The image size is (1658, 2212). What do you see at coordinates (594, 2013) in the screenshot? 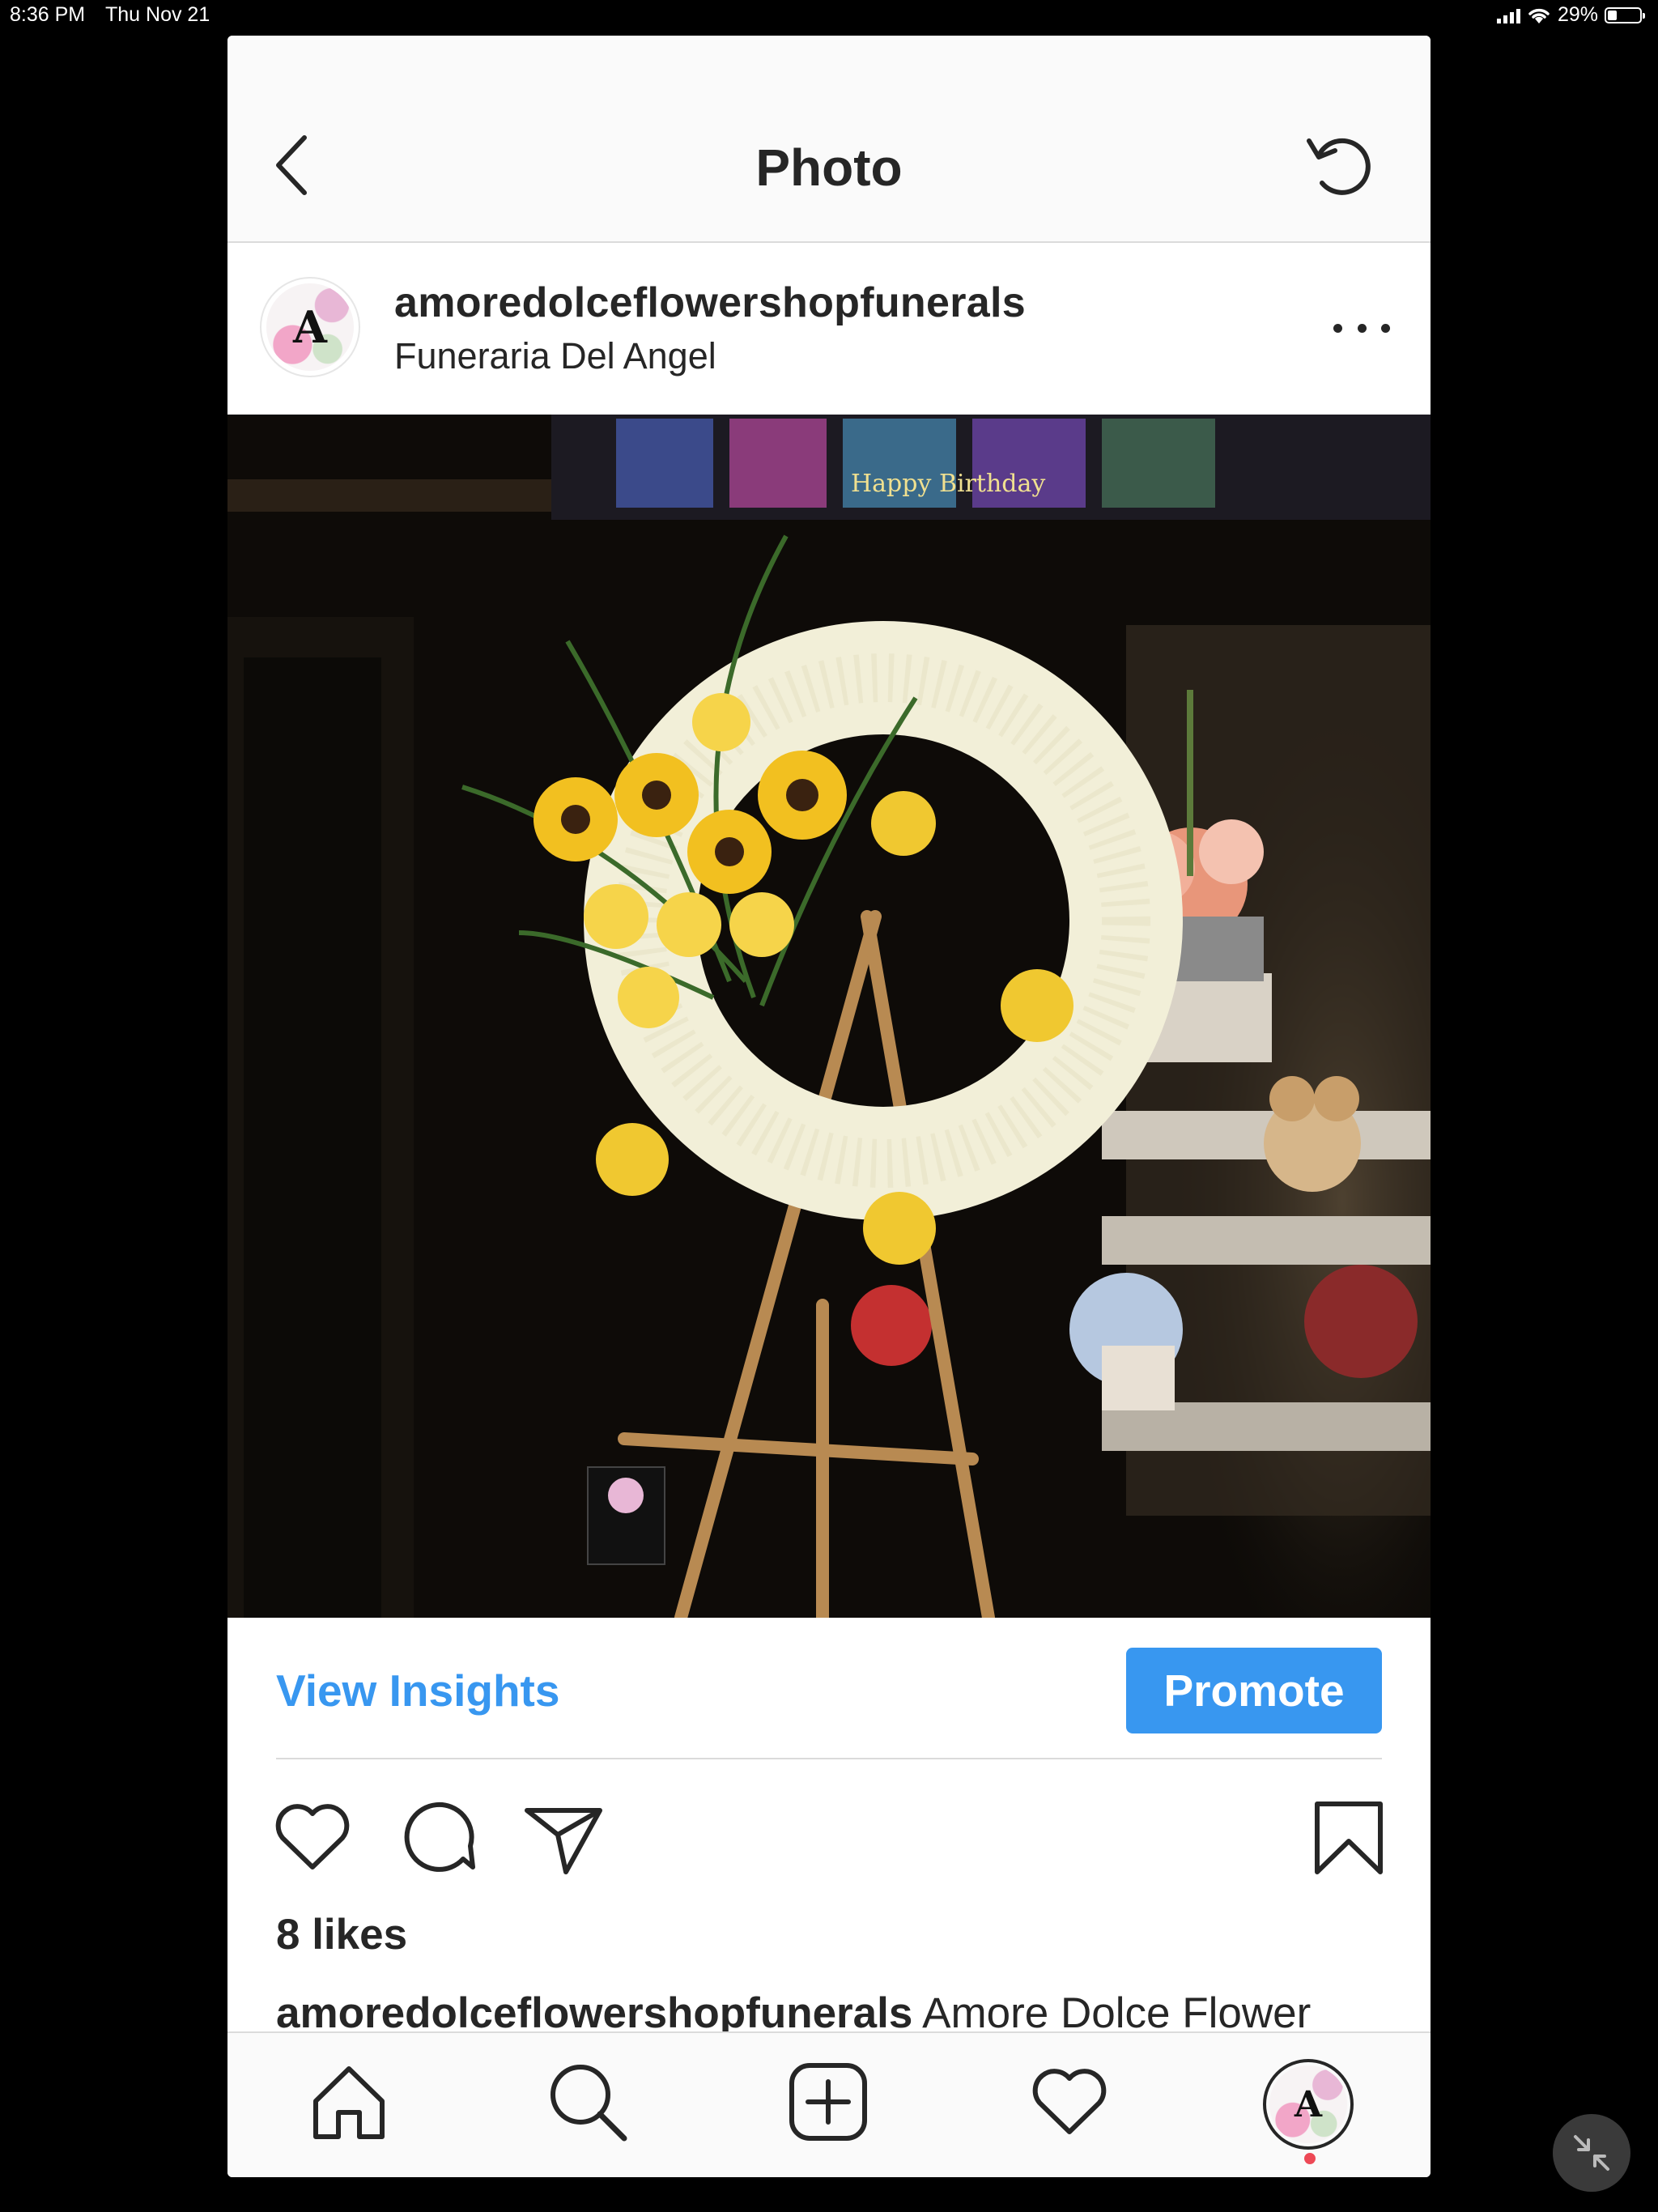
I see `caption-username: amoredolceflowershopfunerals` at bounding box center [594, 2013].